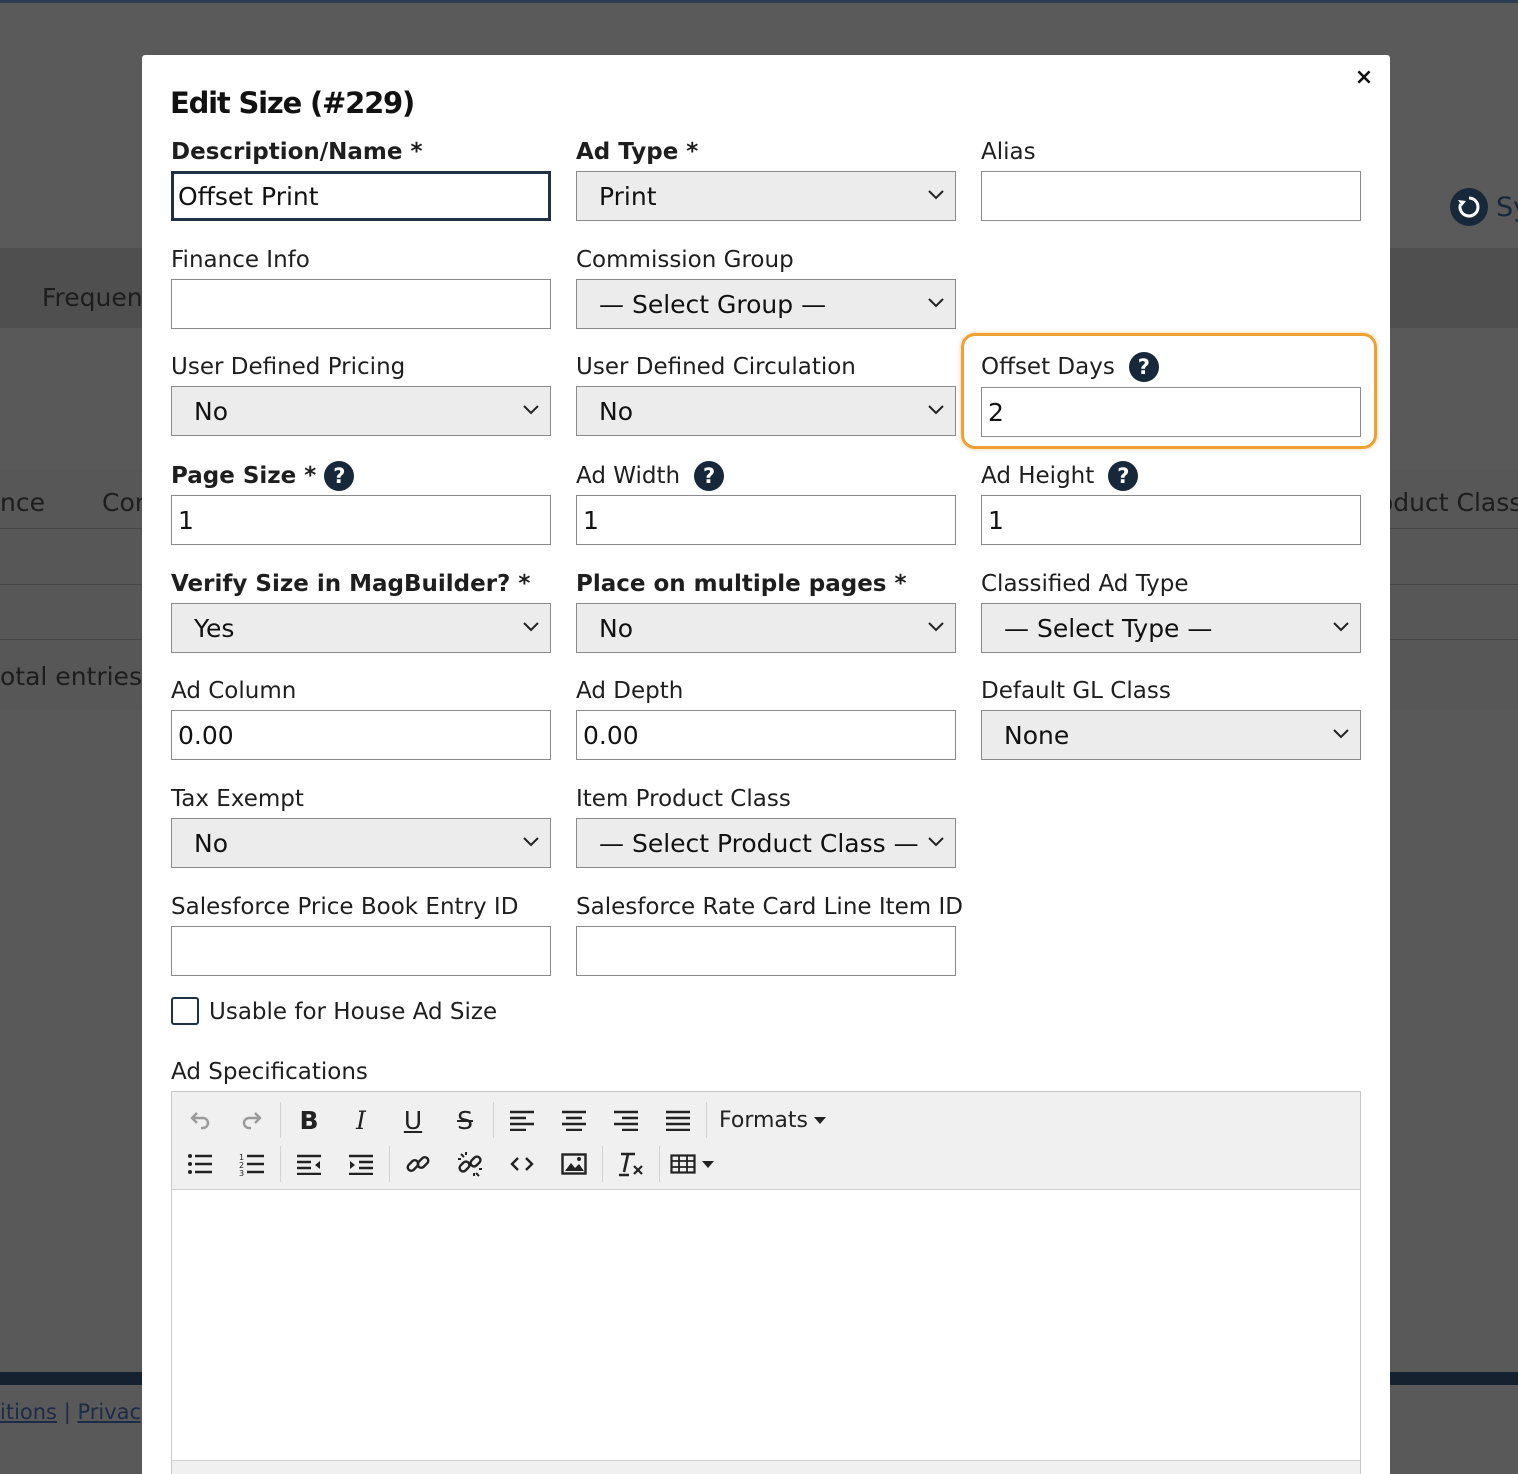 The width and height of the screenshot is (1518, 1474). What do you see at coordinates (240, 260) in the screenshot?
I see `finance-info-label: Finance Info` at bounding box center [240, 260].